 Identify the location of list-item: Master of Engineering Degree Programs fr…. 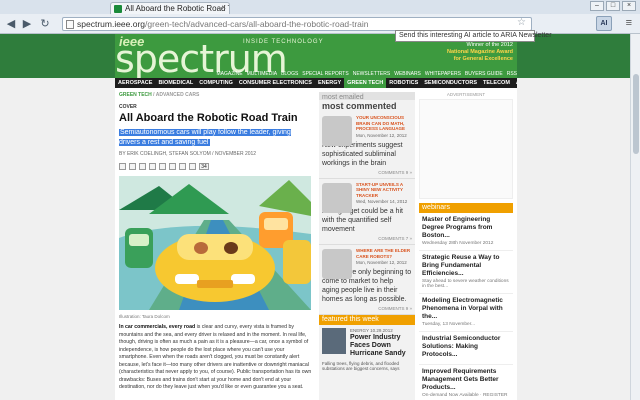
(466, 232).